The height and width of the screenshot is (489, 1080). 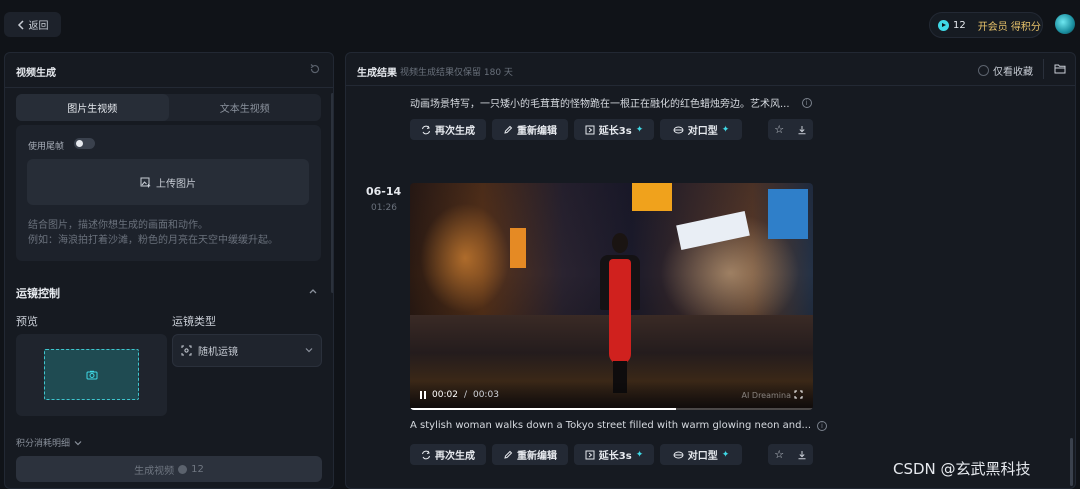 I want to click on generate-video-button: 生成视频 12, so click(x=169, y=469).